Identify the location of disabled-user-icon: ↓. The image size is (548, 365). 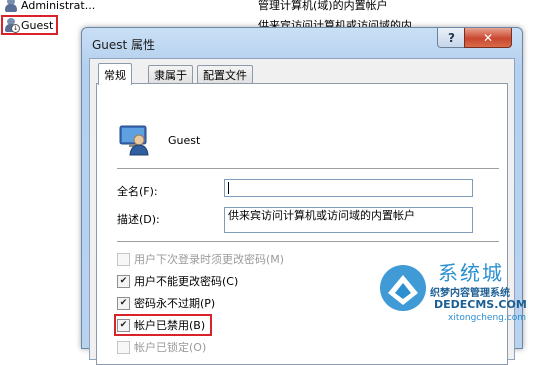
(12, 25).